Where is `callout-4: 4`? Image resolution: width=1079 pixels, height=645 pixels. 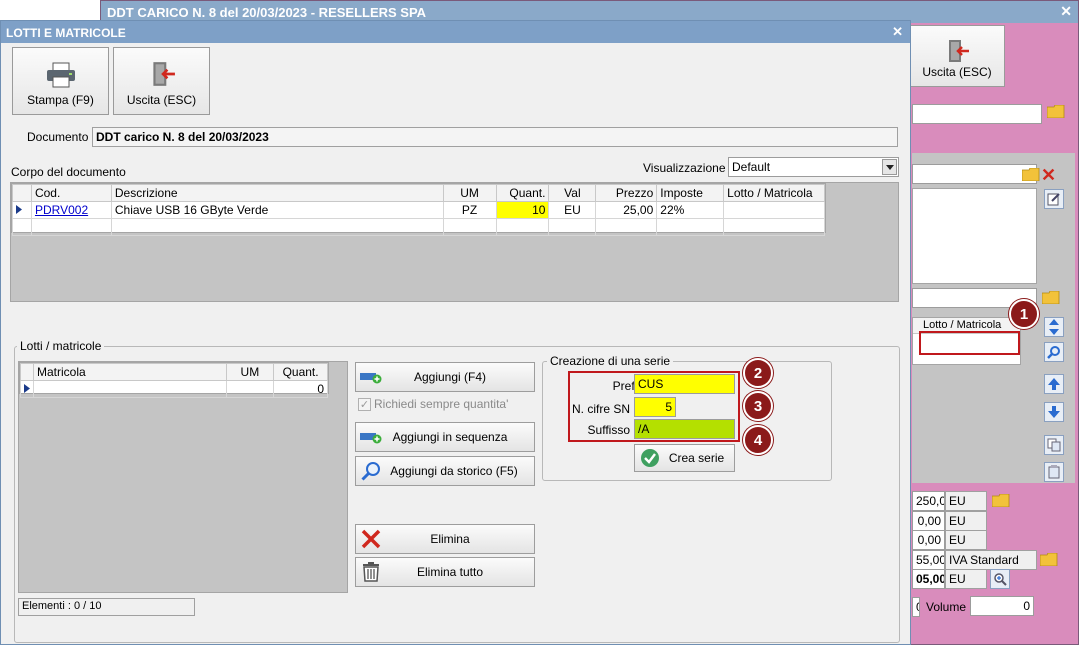 callout-4: 4 is located at coordinates (758, 440).